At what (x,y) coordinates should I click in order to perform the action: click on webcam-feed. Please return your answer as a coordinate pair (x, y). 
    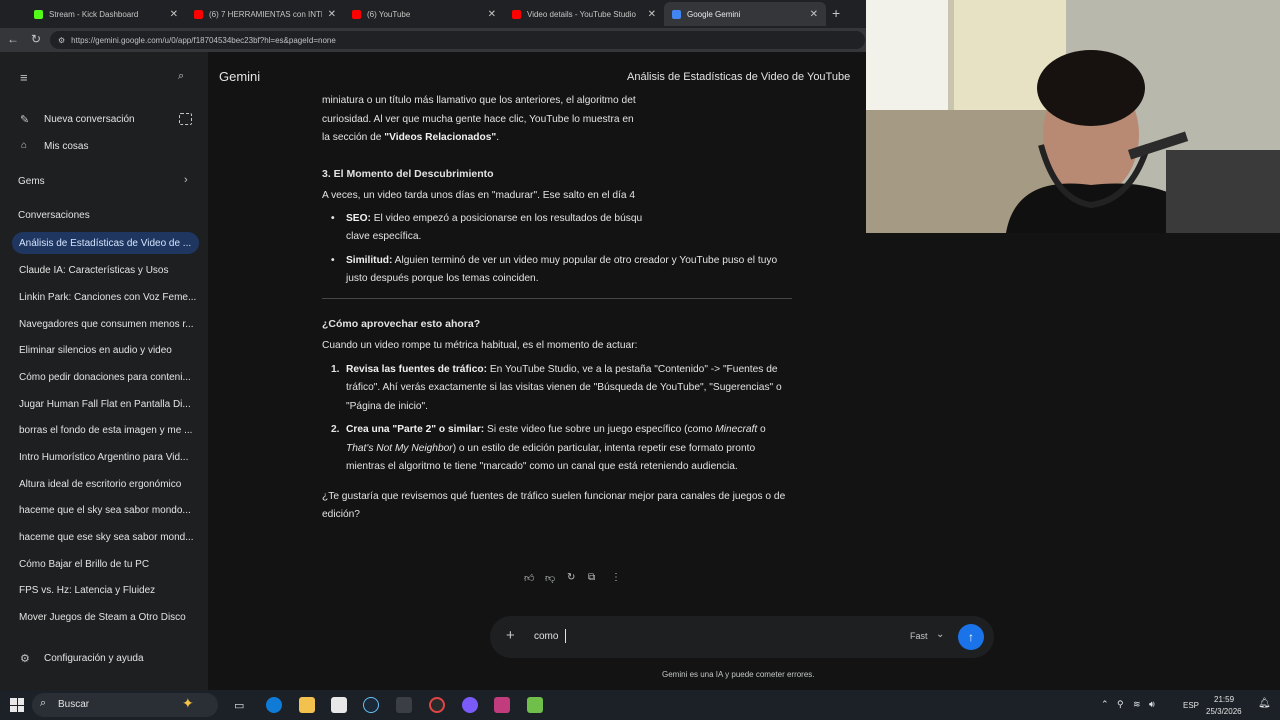
    Looking at the image, I should click on (1073, 116).